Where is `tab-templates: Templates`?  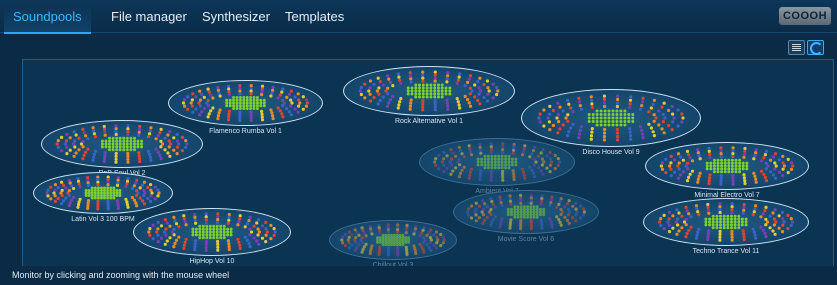 tab-templates: Templates is located at coordinates (314, 19).